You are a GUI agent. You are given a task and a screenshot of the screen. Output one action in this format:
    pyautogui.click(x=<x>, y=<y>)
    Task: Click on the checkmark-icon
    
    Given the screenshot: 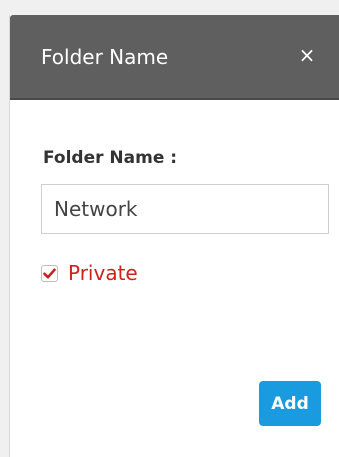 What is the action you would take?
    pyautogui.click(x=49, y=273)
    